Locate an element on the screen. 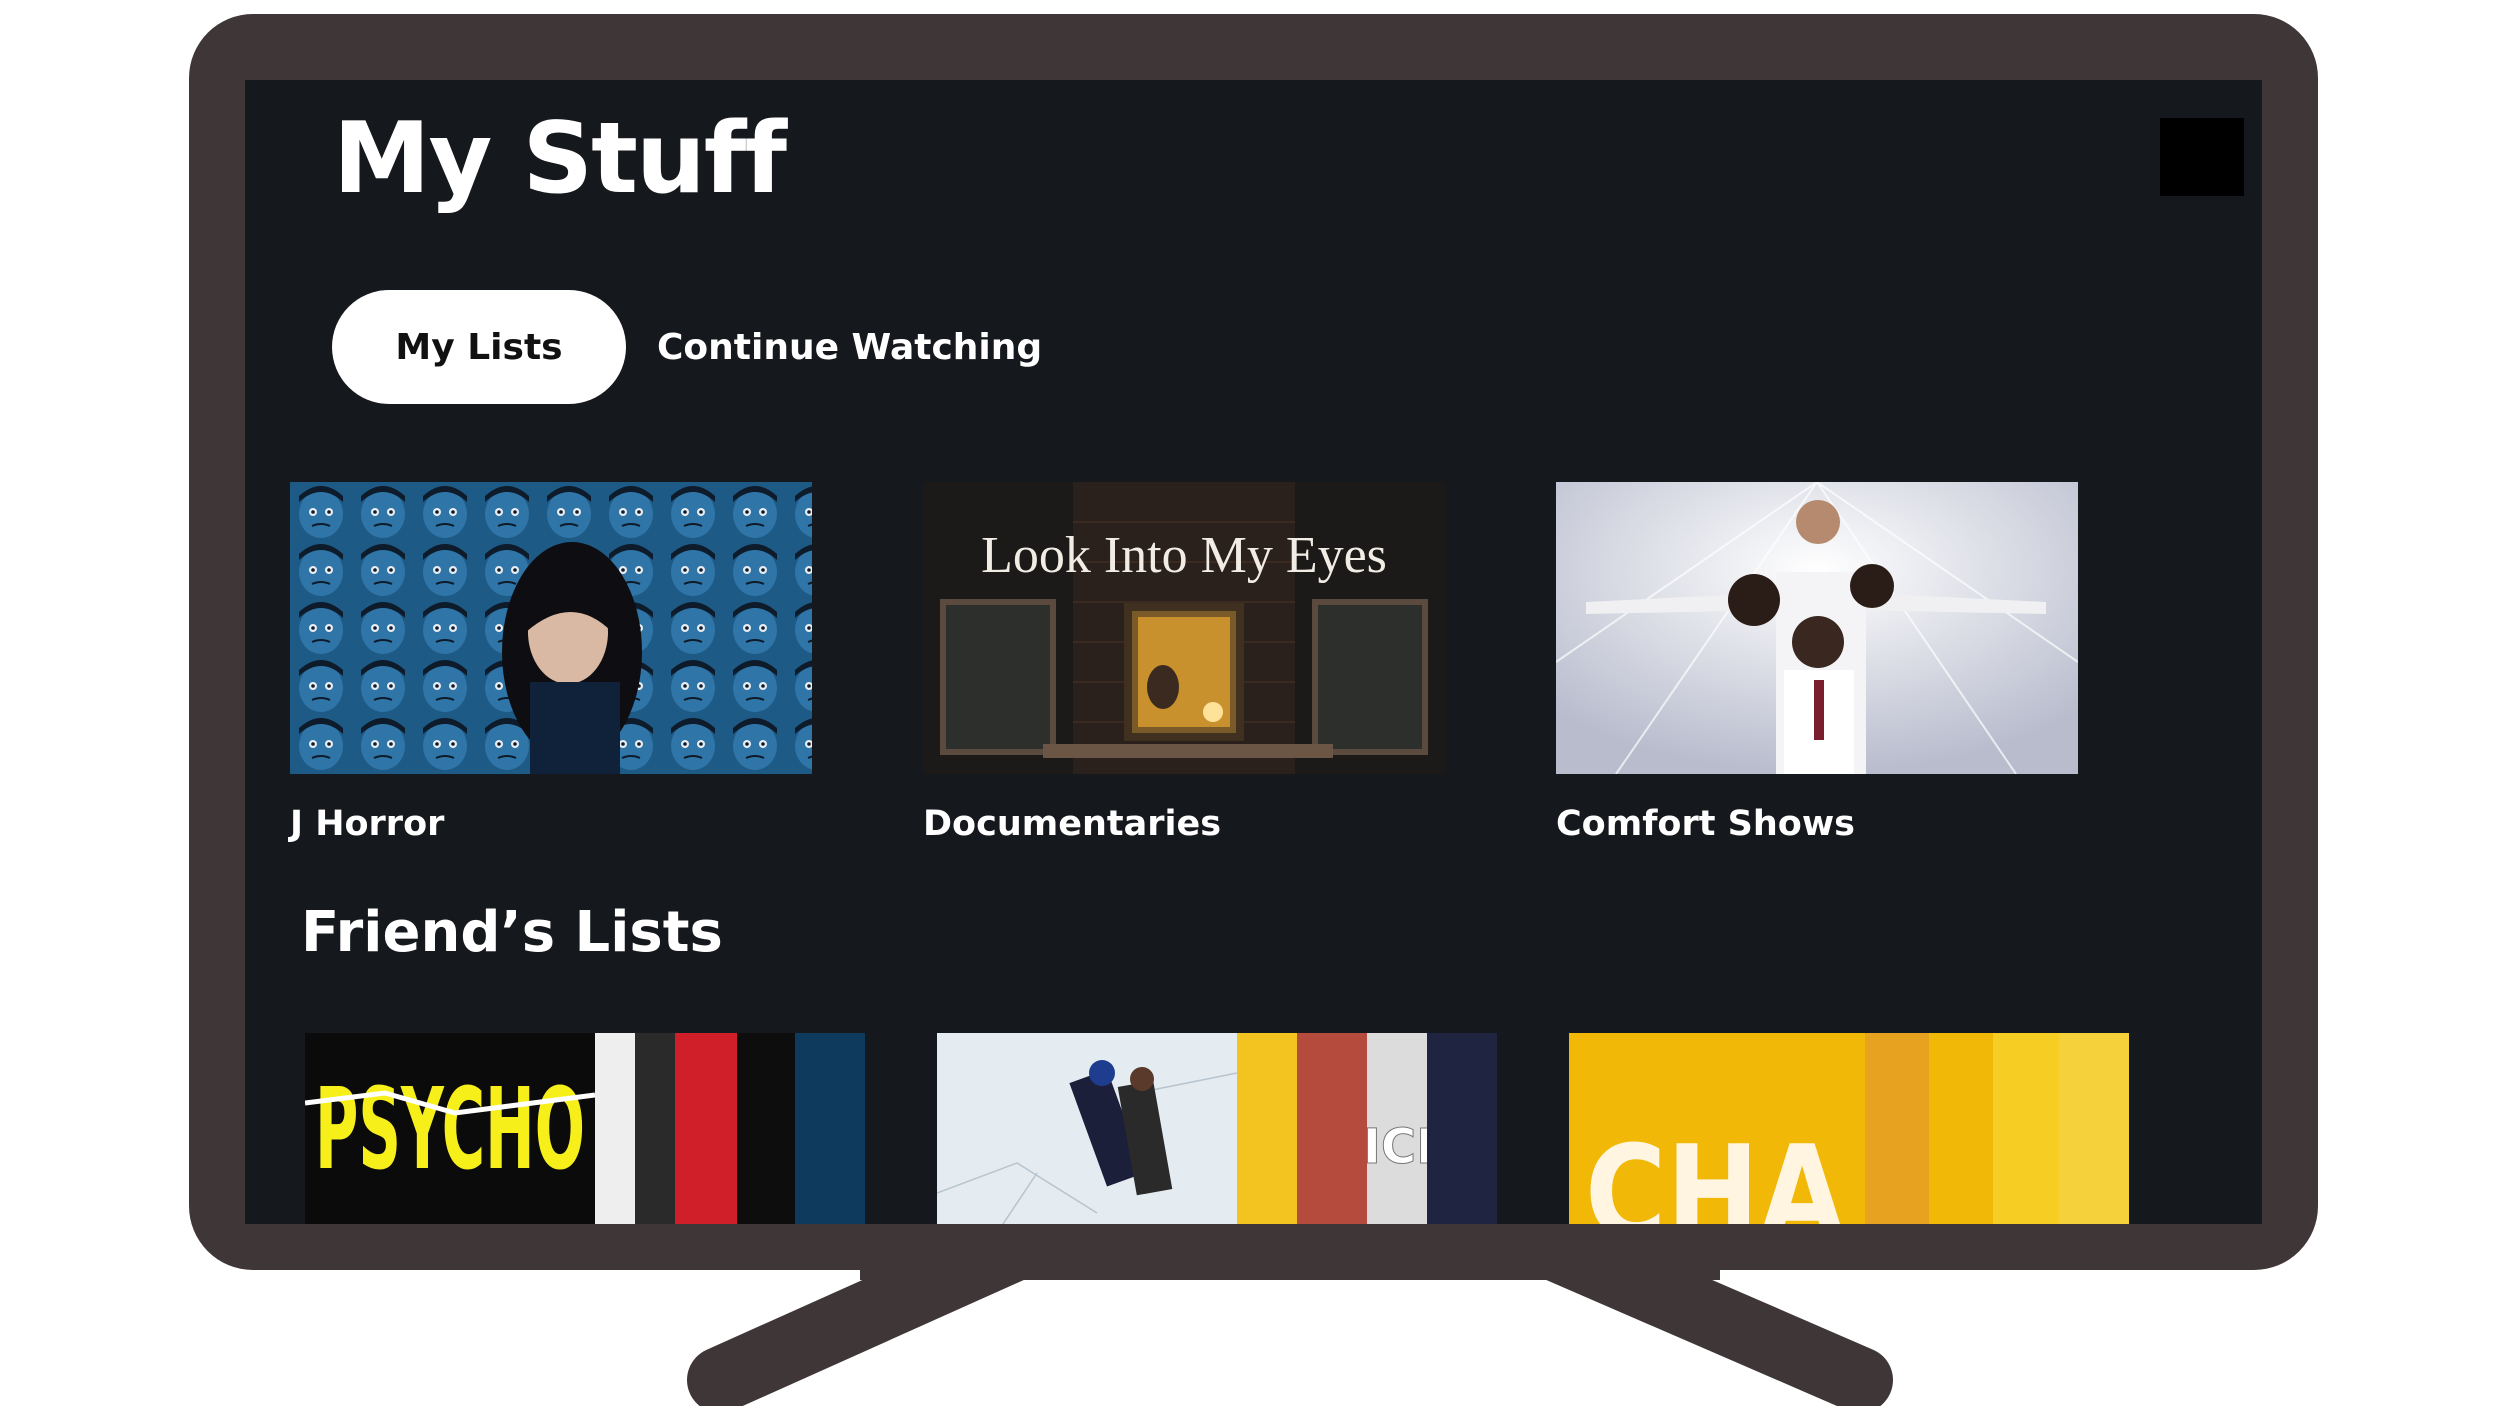  friend-list-stack: ICE is located at coordinates (1217, 1128).